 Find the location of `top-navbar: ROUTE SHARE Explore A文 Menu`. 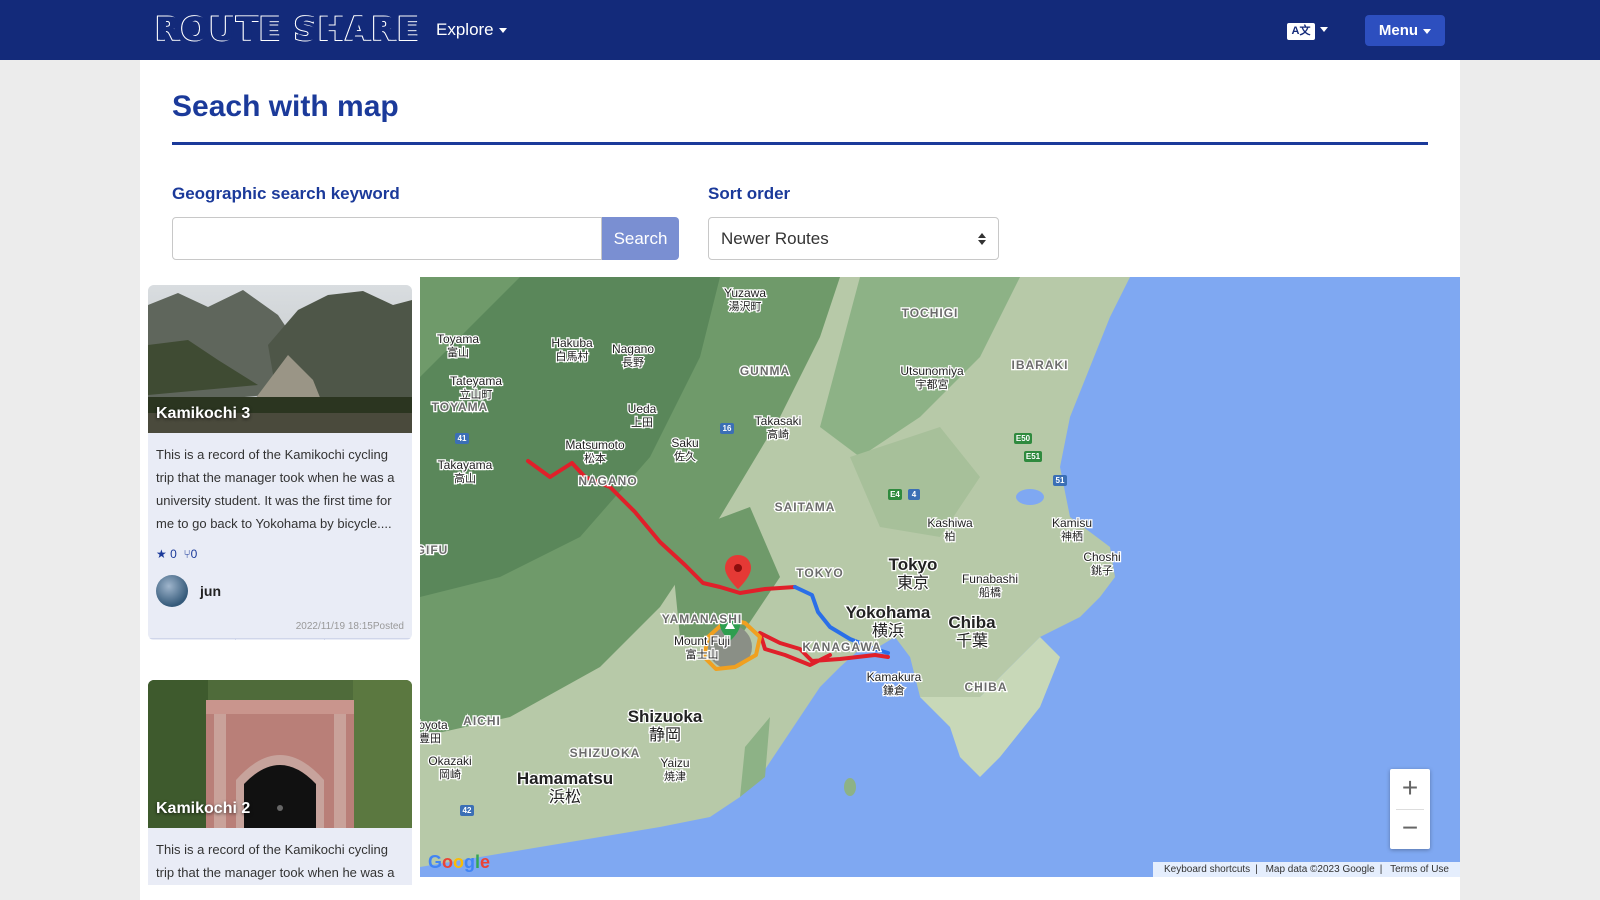

top-navbar: ROUTE SHARE Explore A文 Menu is located at coordinates (800, 30).